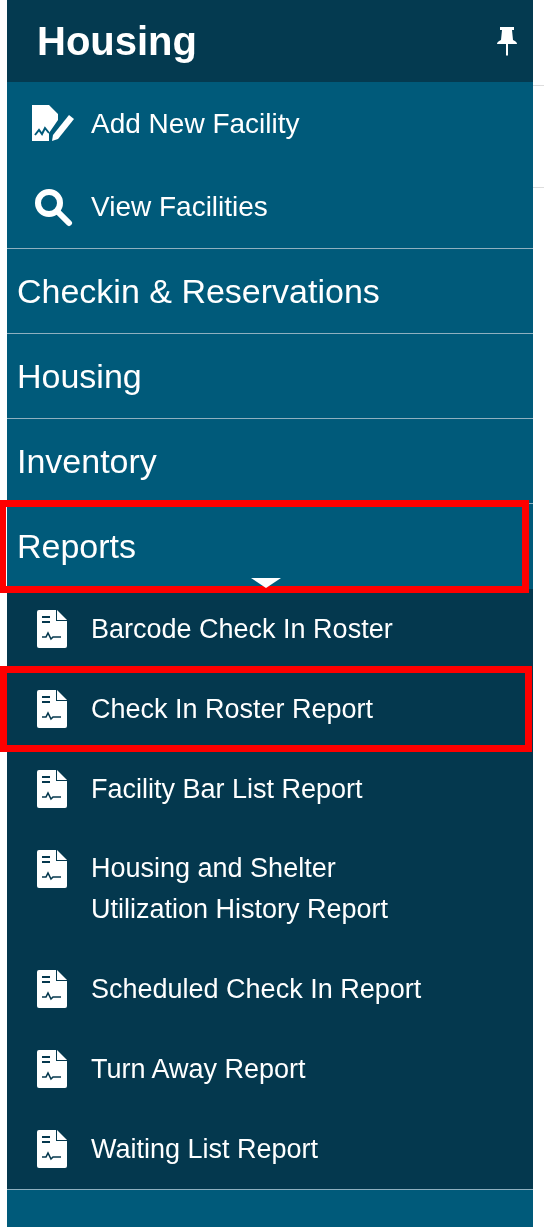  Describe the element at coordinates (270, 629) in the screenshot. I see `report-link: Barcode Check In Roster` at that location.